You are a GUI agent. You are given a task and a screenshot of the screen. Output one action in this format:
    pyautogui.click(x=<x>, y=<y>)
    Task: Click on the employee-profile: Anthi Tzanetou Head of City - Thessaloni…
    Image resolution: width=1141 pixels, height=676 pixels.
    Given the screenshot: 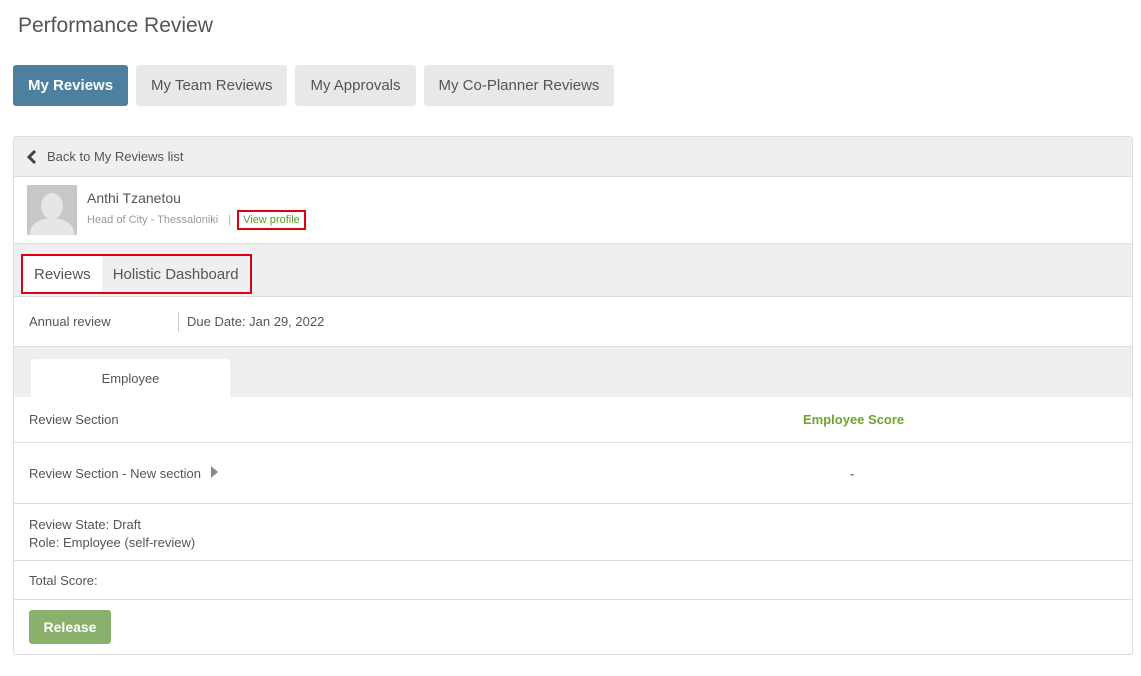 What is the action you would take?
    pyautogui.click(x=573, y=210)
    